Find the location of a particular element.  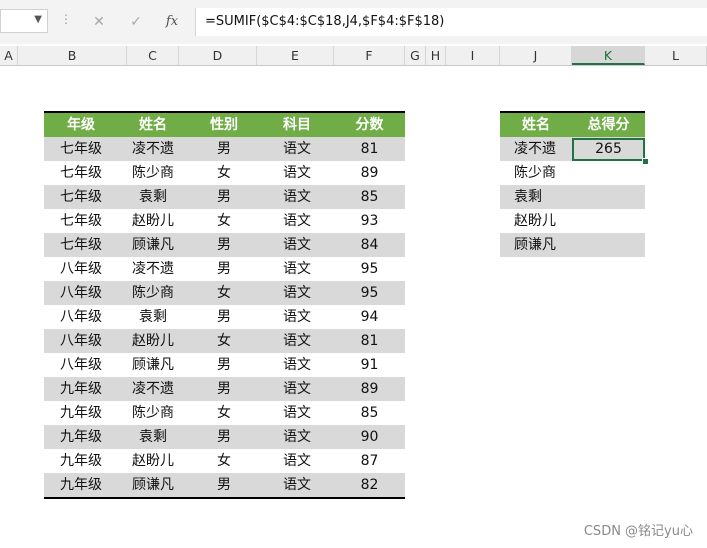

cancel-icon: ✕ is located at coordinates (99, 22).